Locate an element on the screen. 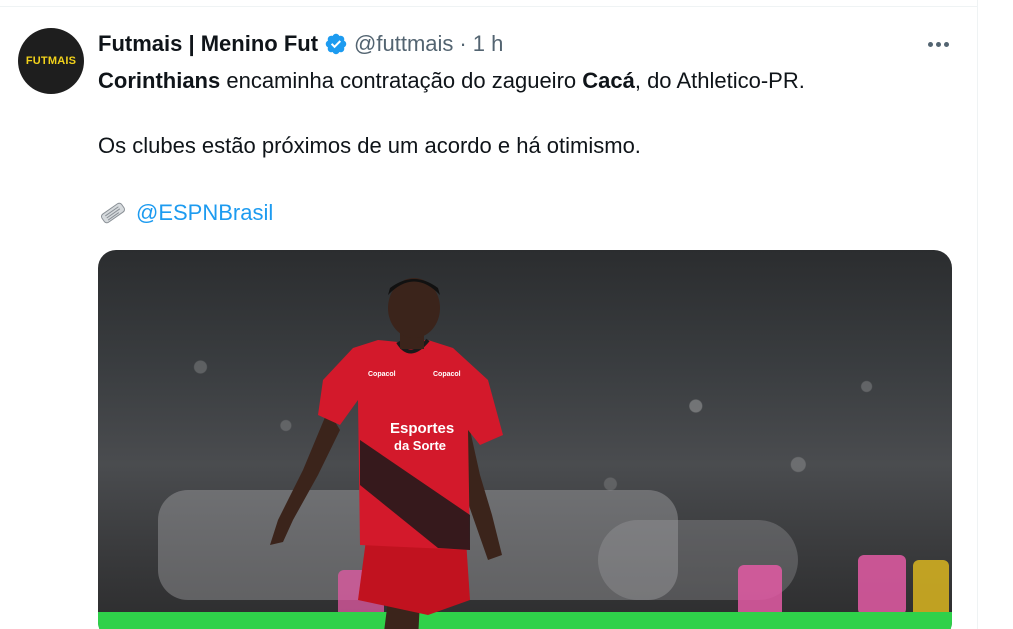 This screenshot has width=1013, height=629. display-name: Futmais | Menino Fut is located at coordinates (208, 44).